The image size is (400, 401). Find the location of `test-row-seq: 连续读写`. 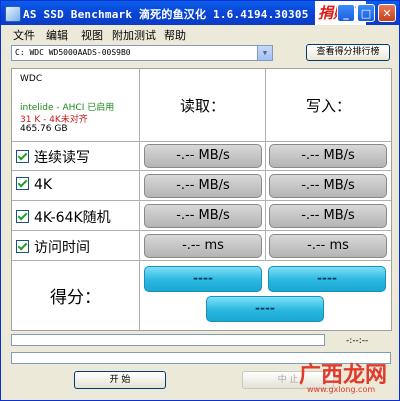

test-row-seq: 连续读写 is located at coordinates (76, 156).